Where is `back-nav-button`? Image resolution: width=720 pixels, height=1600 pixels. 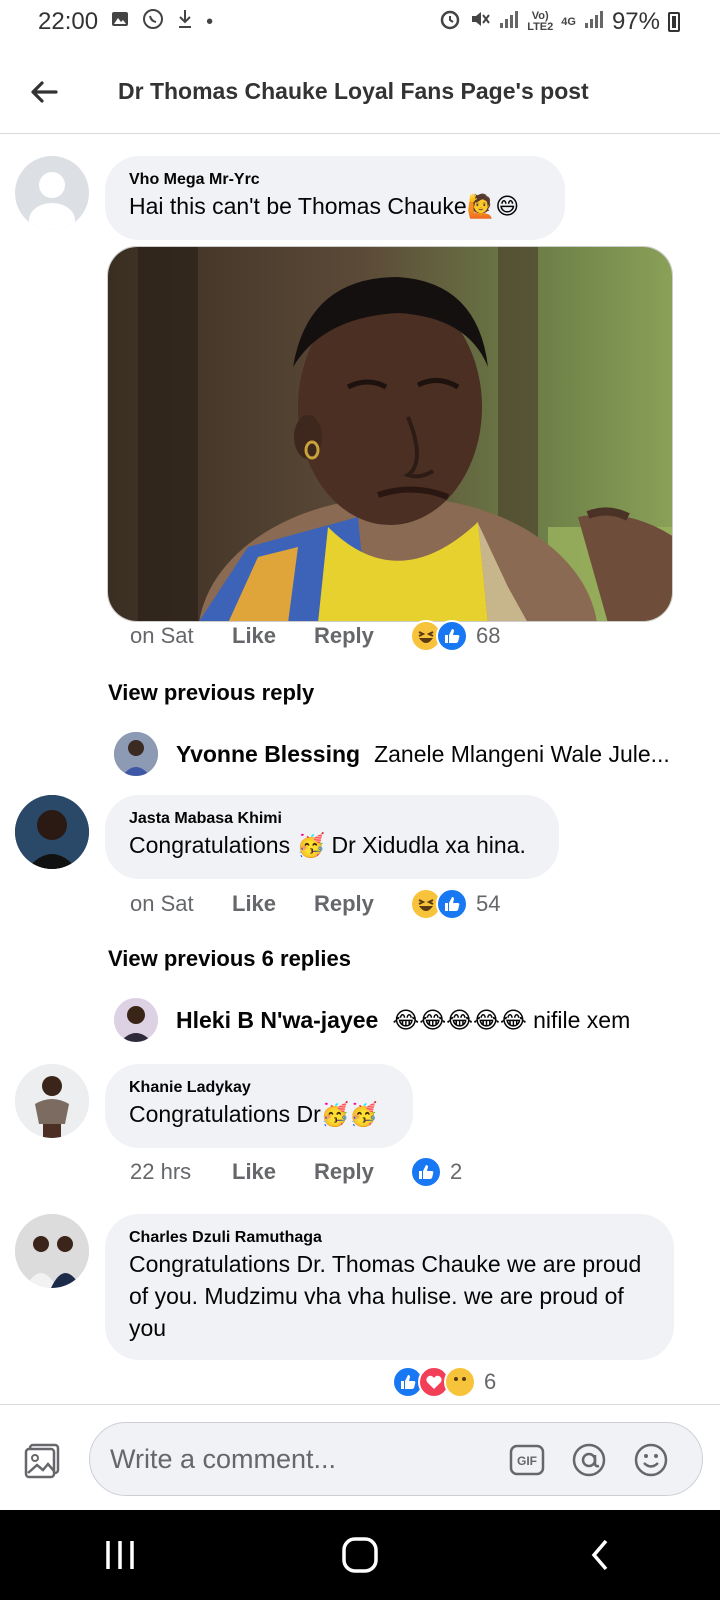 back-nav-button is located at coordinates (600, 1555).